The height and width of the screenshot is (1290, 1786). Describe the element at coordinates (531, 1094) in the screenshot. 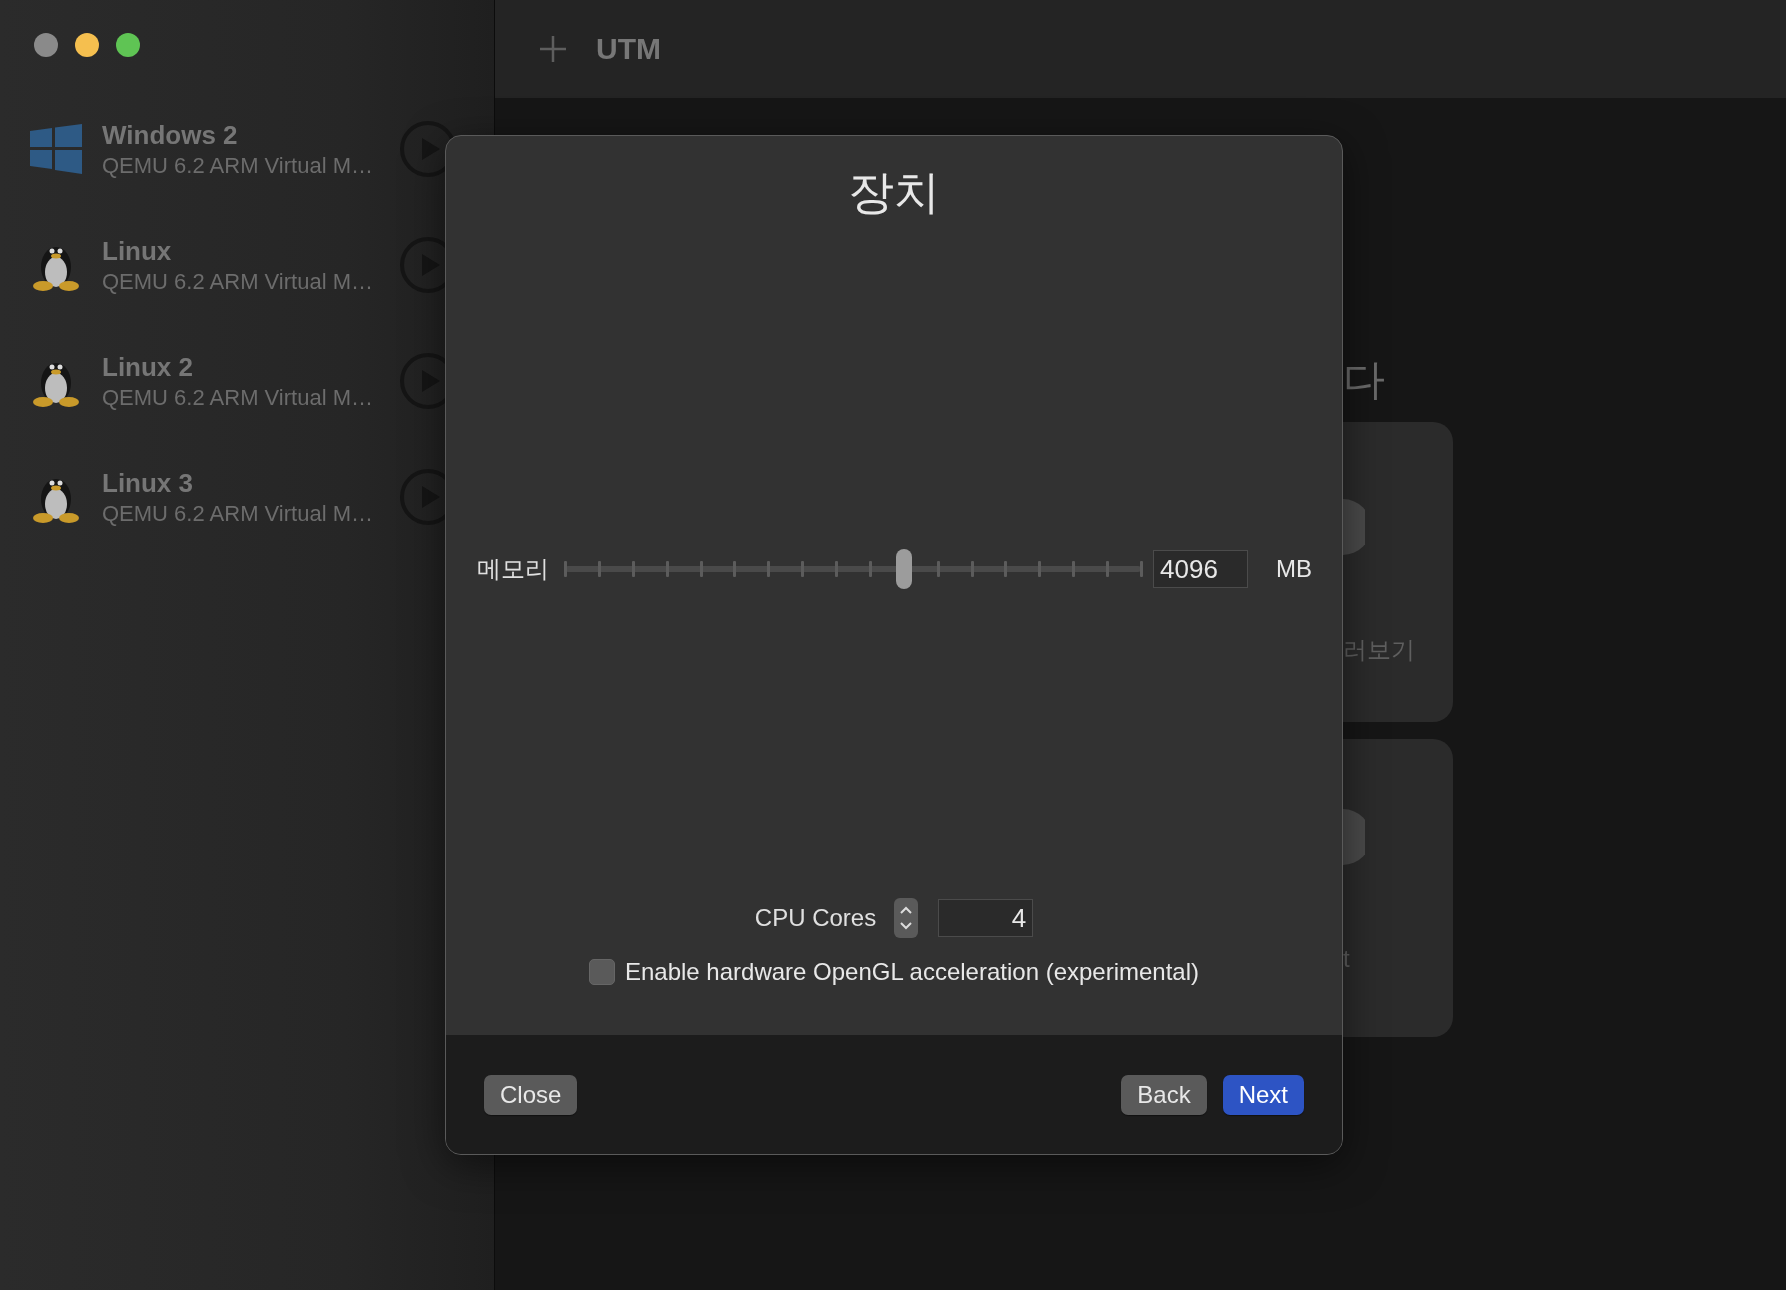

I see `close-button: Close` at that location.